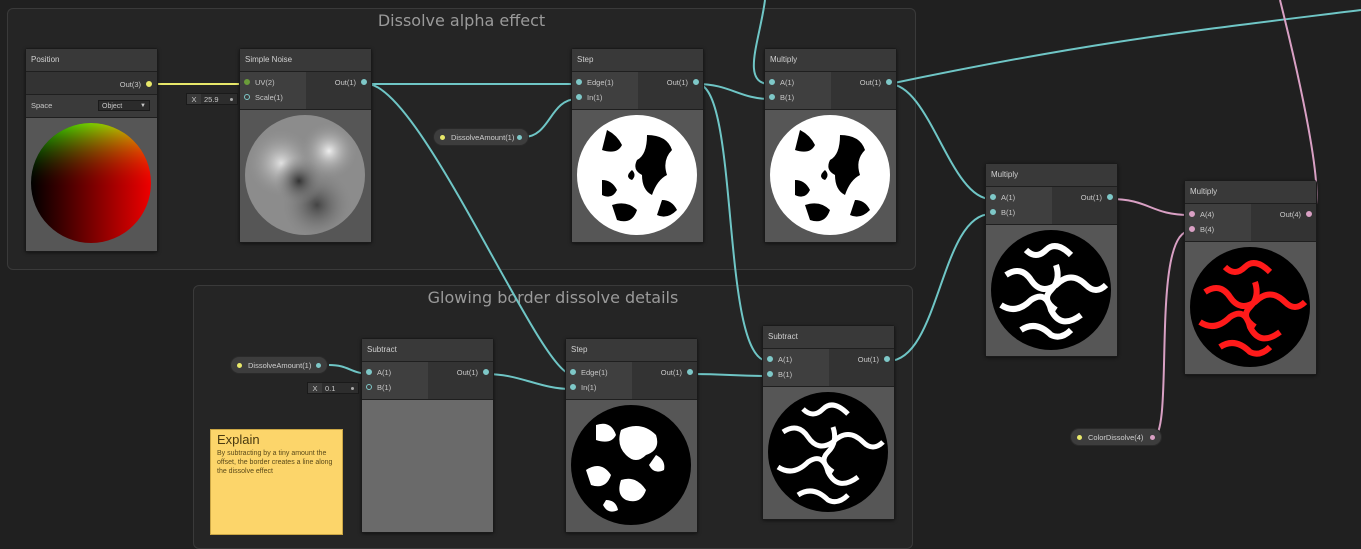  Describe the element at coordinates (305, 60) in the screenshot. I see `node-title: Simple Noise` at that location.